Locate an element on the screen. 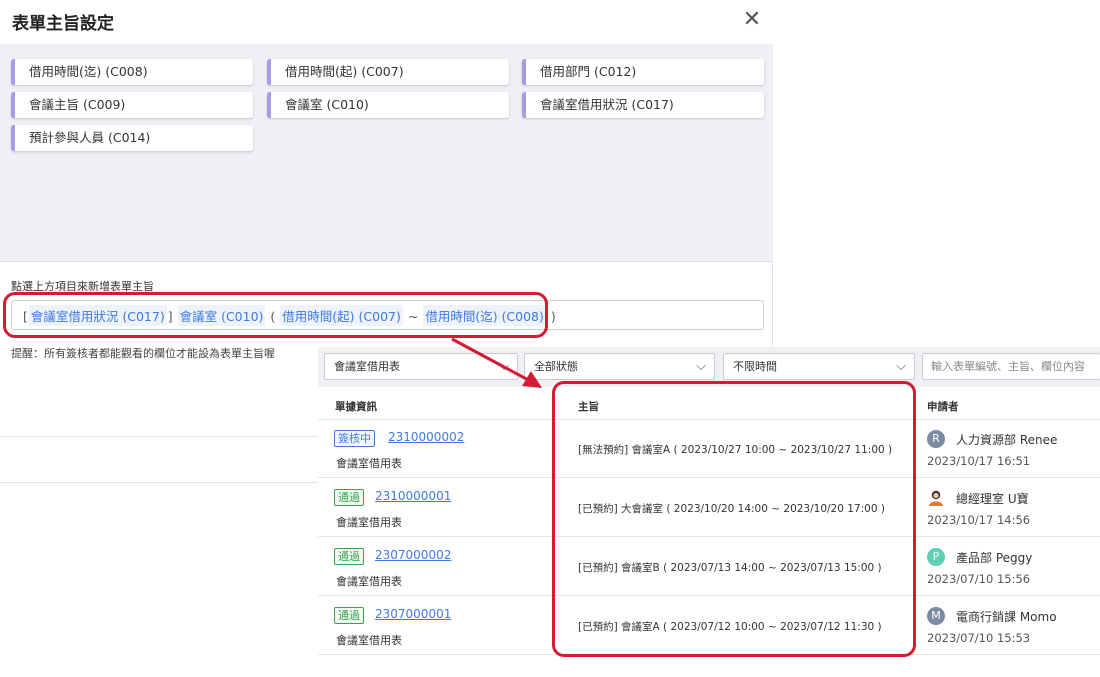 This screenshot has height=677, width=1100. subject-token: 會議室 (C010) is located at coordinates (221, 315).